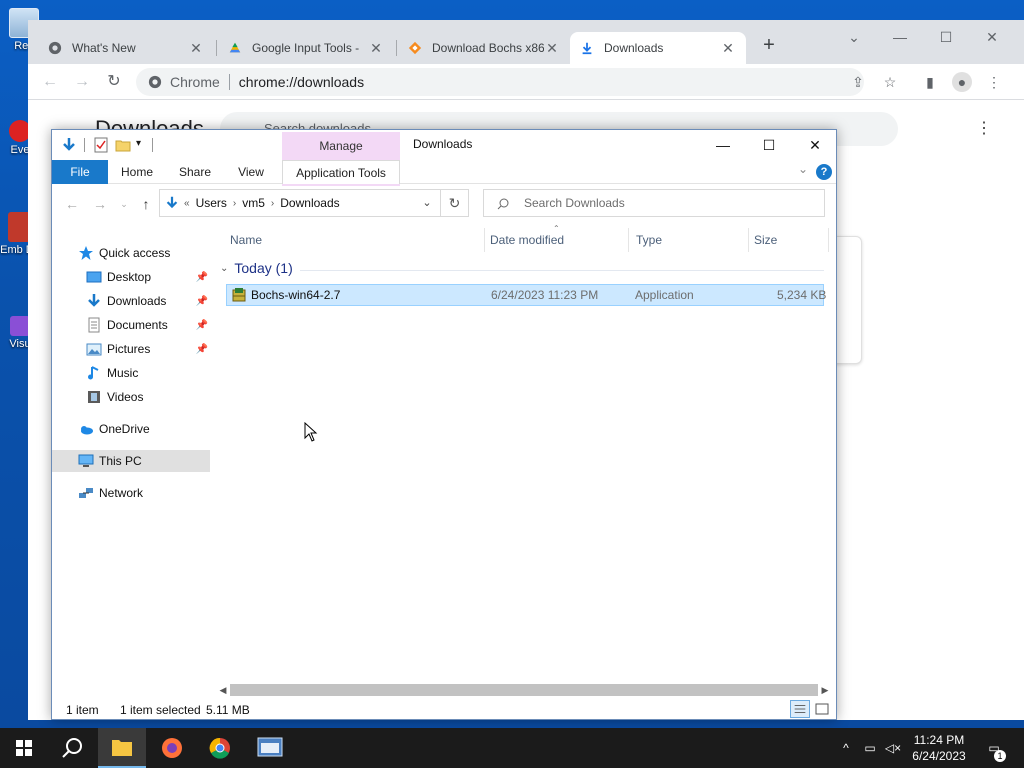 Image resolution: width=1024 pixels, height=768 pixels. Describe the element at coordinates (858, 82) in the screenshot. I see `share-icon: ⇪` at that location.